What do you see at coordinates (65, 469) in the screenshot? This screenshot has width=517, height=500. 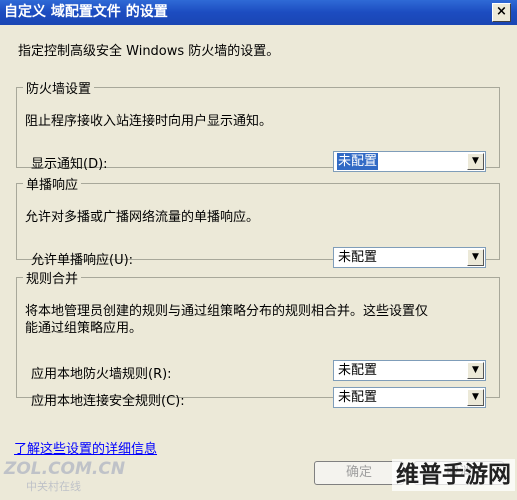 I see `zol-watermark-main: ZOL.COM.CN` at bounding box center [65, 469].